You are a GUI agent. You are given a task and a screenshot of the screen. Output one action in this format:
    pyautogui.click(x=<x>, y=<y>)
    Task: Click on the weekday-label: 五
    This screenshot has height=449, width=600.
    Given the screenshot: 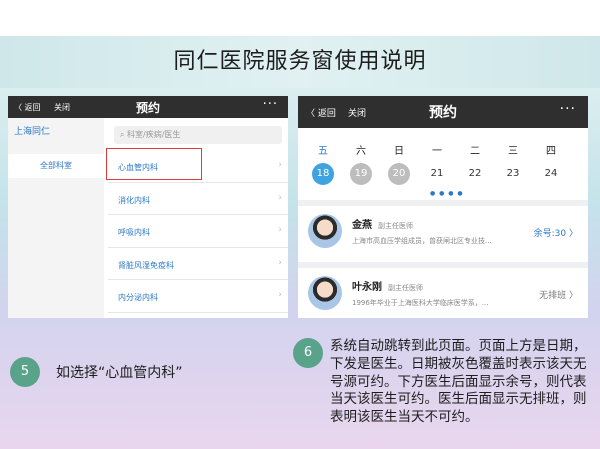 What is the action you would take?
    pyautogui.click(x=323, y=151)
    